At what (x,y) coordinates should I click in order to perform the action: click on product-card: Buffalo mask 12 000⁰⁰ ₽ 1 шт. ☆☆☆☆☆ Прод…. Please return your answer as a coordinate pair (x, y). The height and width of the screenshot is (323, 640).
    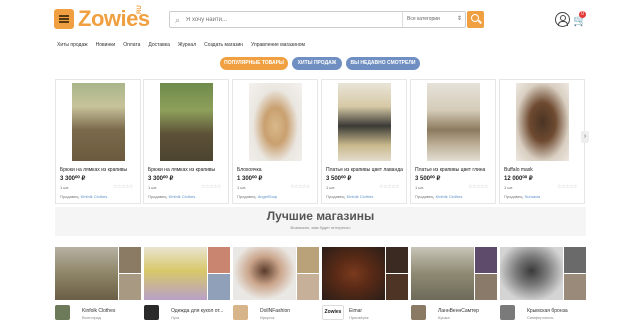
    Looking at the image, I should click on (542, 141).